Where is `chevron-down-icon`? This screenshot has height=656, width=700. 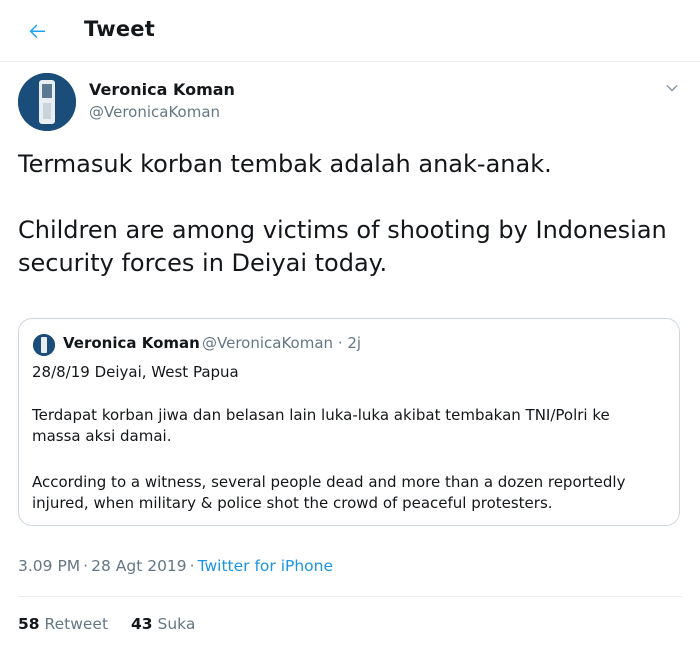
chevron-down-icon is located at coordinates (672, 88).